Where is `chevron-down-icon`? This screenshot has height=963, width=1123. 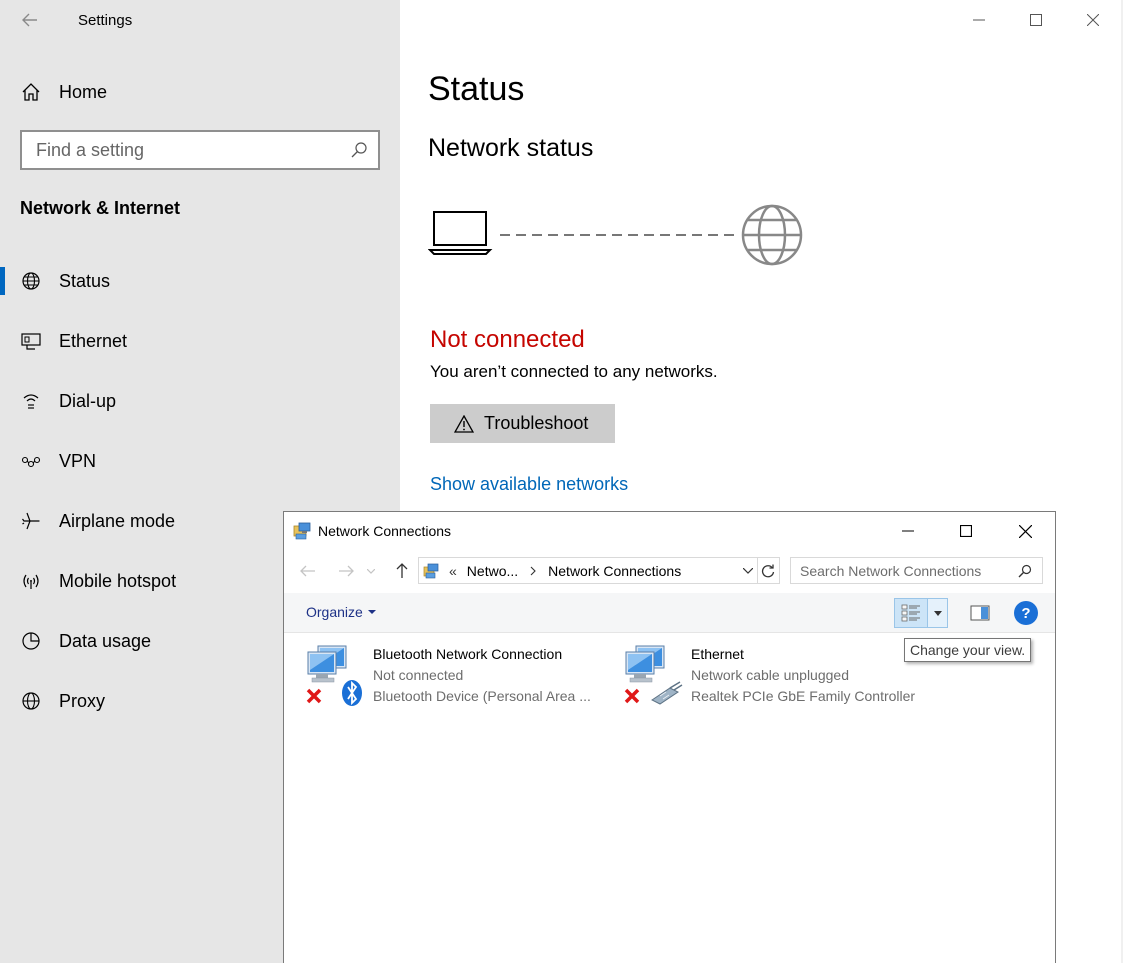 chevron-down-icon is located at coordinates (371, 571).